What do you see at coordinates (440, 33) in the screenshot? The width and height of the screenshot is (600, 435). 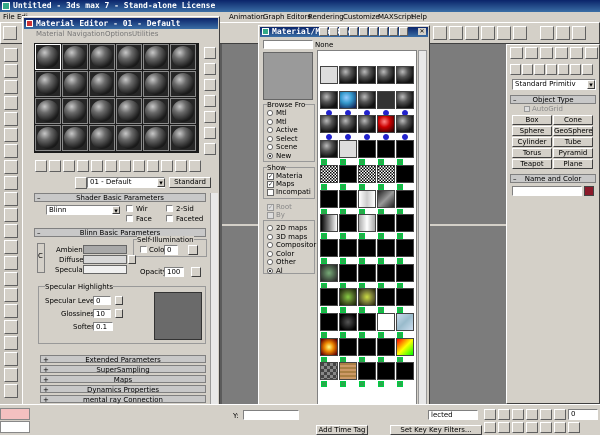 I see `toolbar-icon-a` at bounding box center [440, 33].